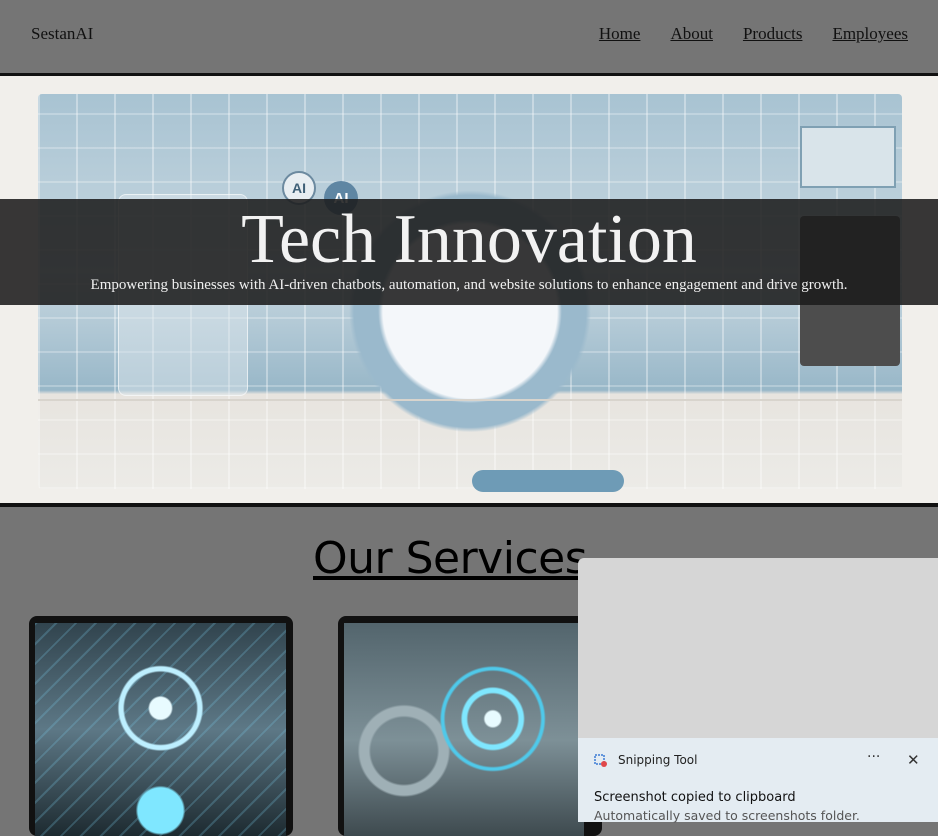  I want to click on service-card-automation, so click(470, 726).